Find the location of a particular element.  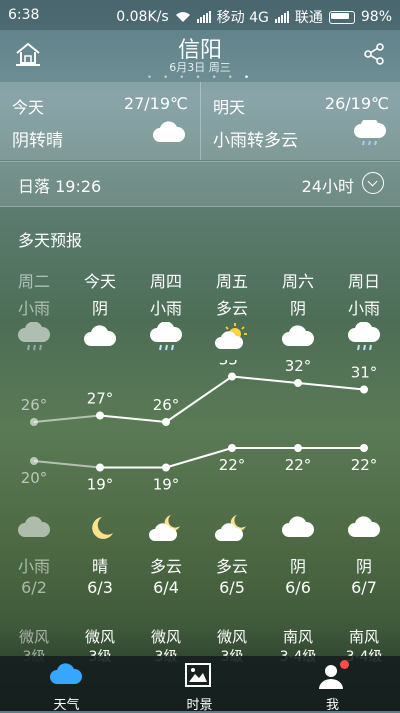

tab-bar: 天气 时景 我 is located at coordinates (200, 684).